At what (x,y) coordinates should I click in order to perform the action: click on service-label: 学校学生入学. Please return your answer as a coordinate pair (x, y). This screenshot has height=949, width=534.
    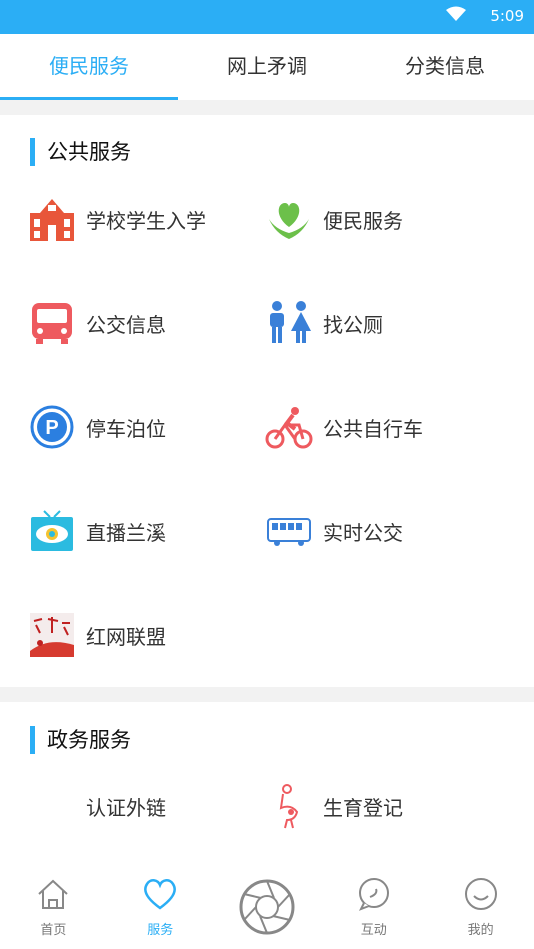
    Looking at the image, I should click on (146, 220).